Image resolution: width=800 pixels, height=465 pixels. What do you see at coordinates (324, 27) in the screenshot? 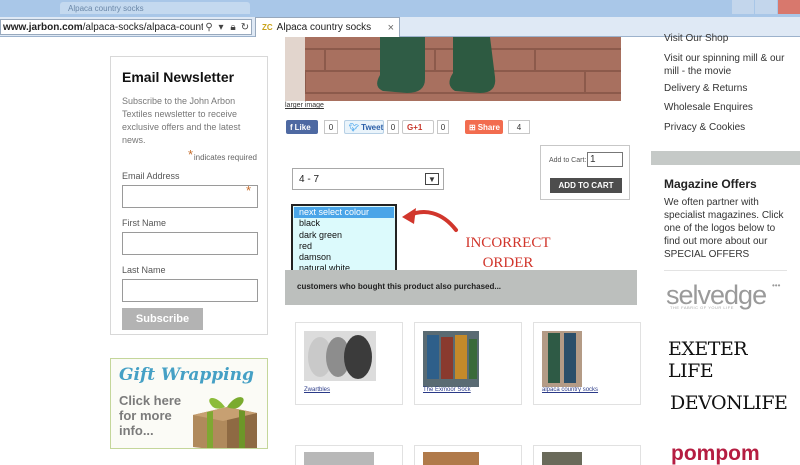
I see `tab-title: Alpaca country socks` at bounding box center [324, 27].